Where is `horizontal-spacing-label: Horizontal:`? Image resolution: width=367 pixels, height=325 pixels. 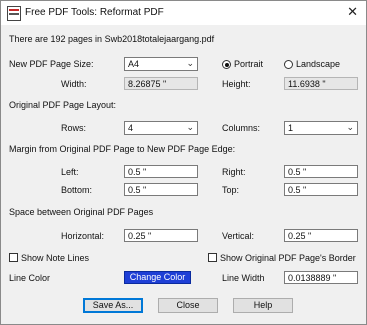 horizontal-spacing-label: Horizontal: is located at coordinates (83, 236).